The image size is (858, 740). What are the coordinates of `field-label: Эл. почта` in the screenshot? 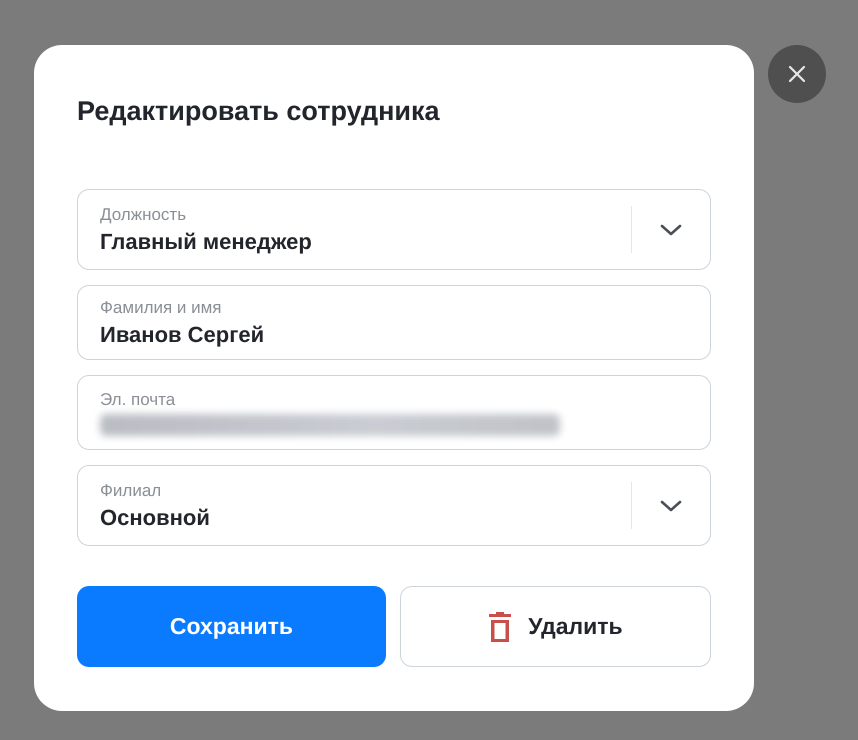 It's located at (138, 400).